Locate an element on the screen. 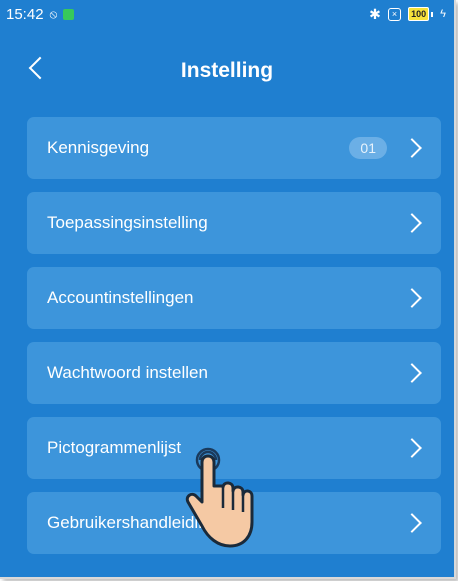  battery-icon: 100 is located at coordinates (421, 14).